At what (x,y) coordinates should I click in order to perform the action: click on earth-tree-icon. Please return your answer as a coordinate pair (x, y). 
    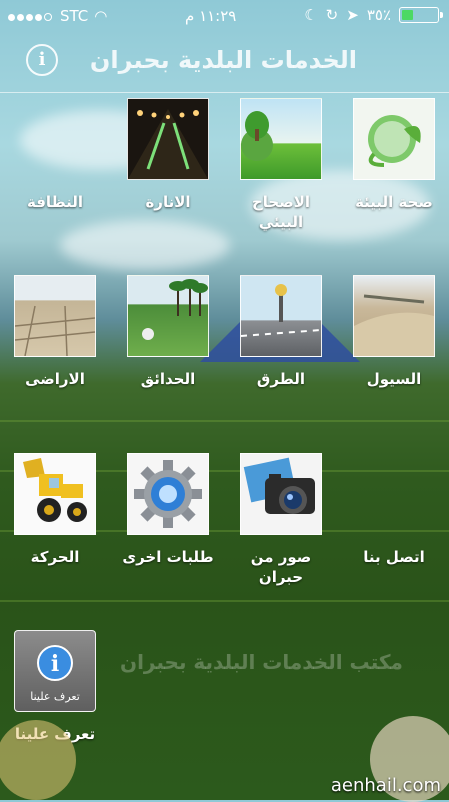
    Looking at the image, I should click on (281, 139).